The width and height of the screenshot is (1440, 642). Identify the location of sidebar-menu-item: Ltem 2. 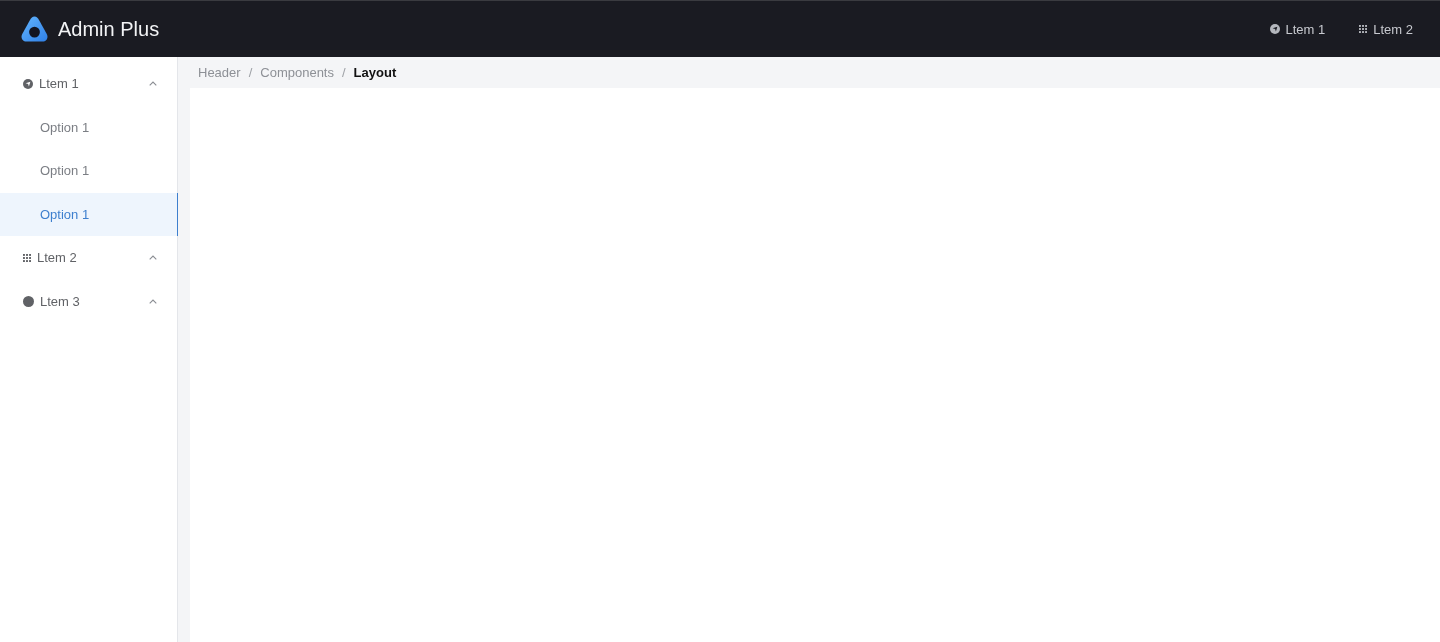
(88, 258).